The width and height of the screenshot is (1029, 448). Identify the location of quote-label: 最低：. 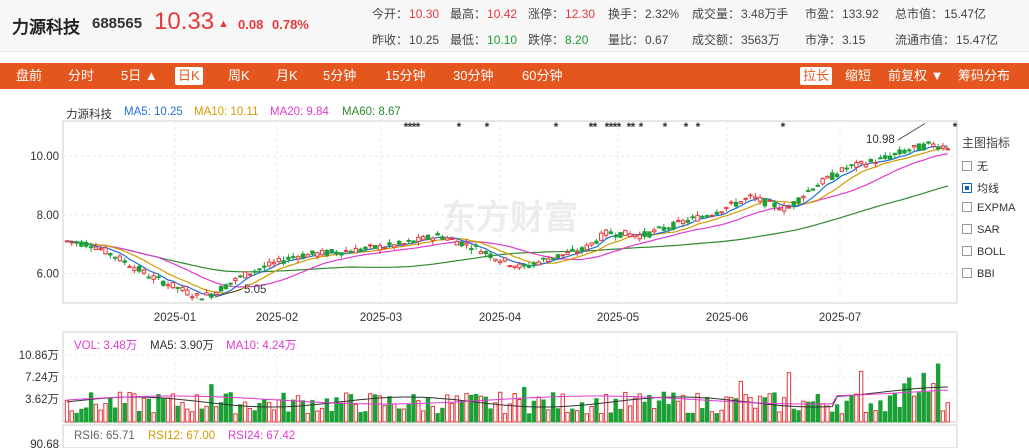
(468, 40).